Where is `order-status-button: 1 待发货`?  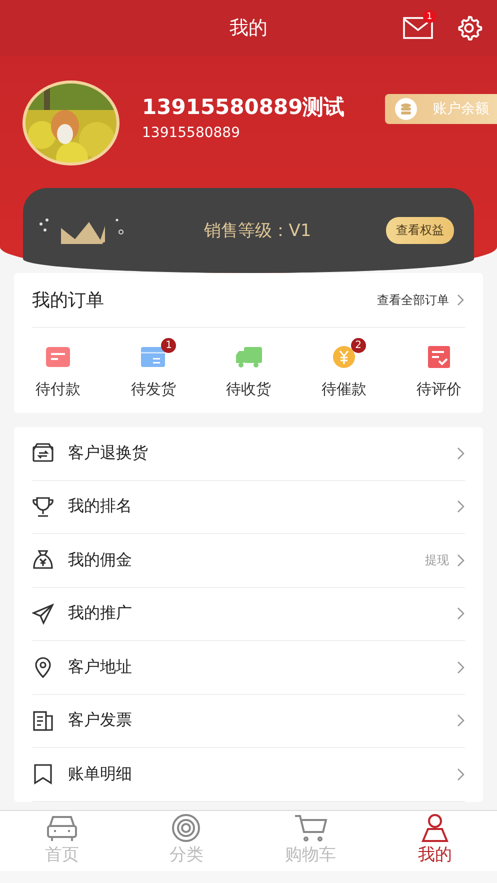 order-status-button: 1 待发货 is located at coordinates (153, 366).